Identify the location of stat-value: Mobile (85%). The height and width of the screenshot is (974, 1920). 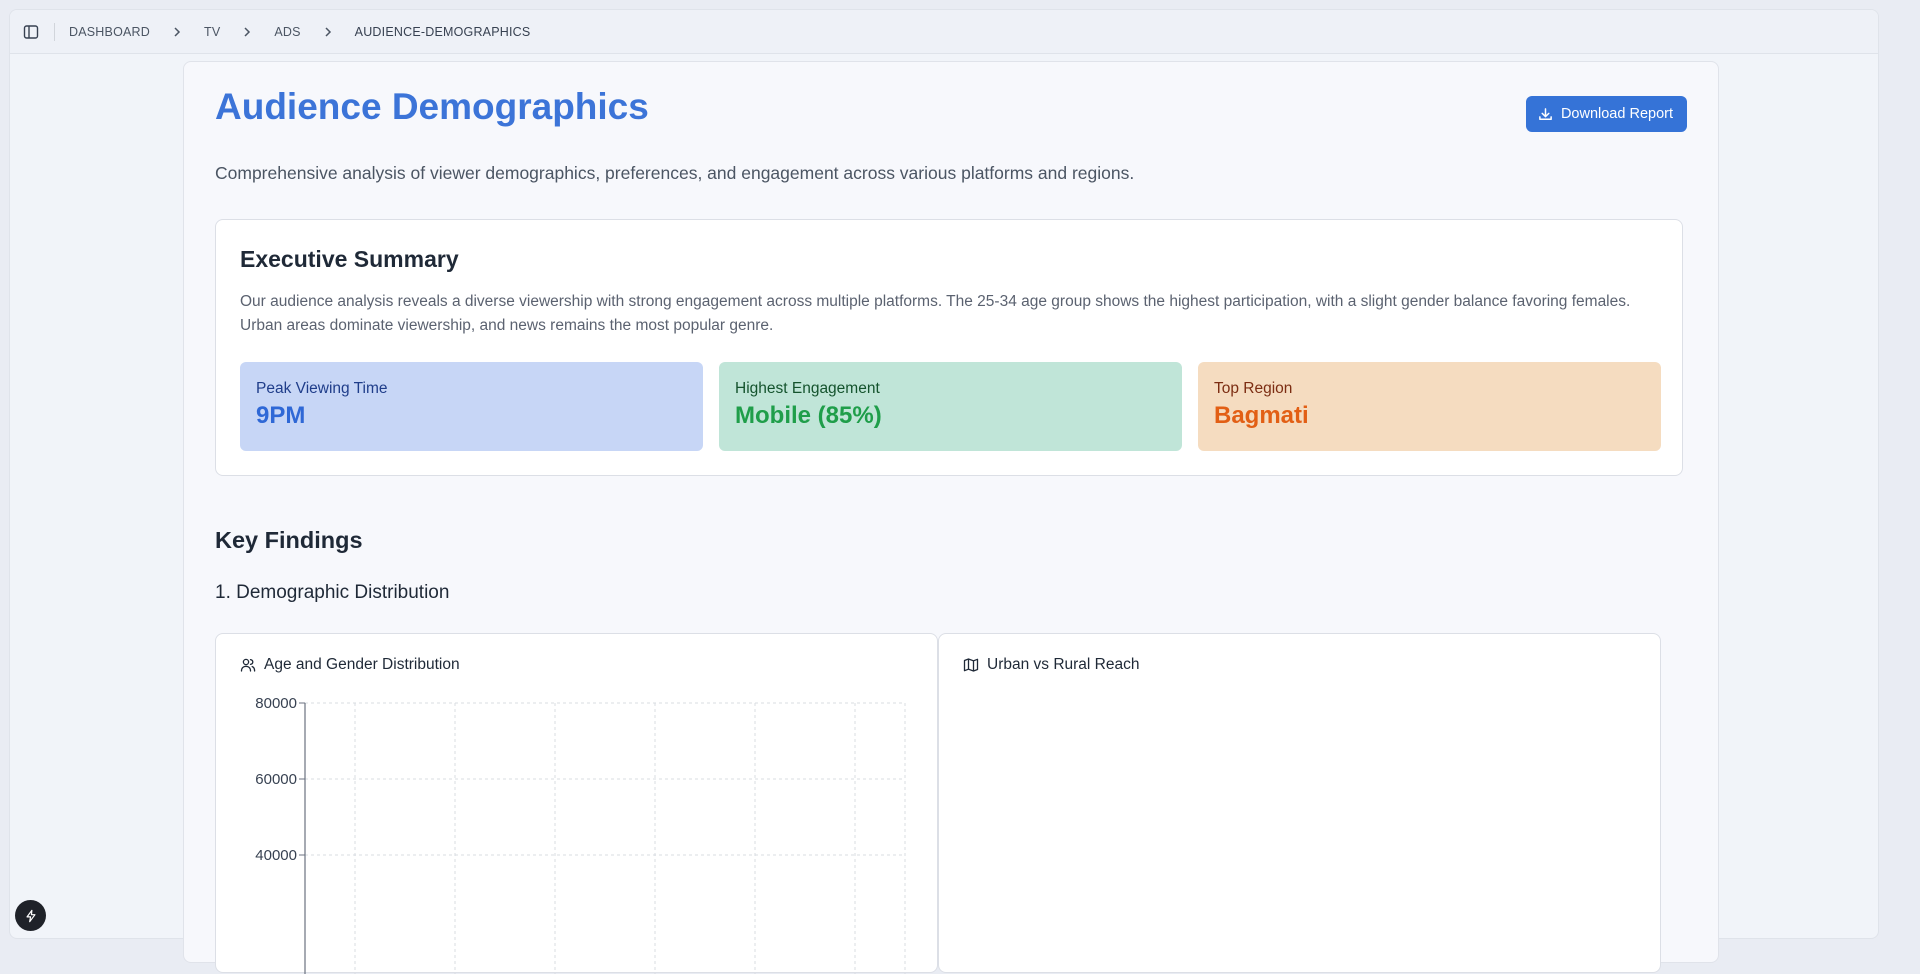
(808, 415).